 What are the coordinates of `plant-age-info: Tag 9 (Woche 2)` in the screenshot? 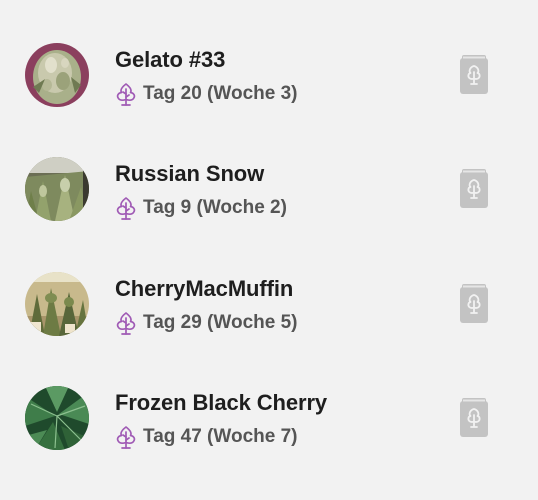 It's located at (201, 208).